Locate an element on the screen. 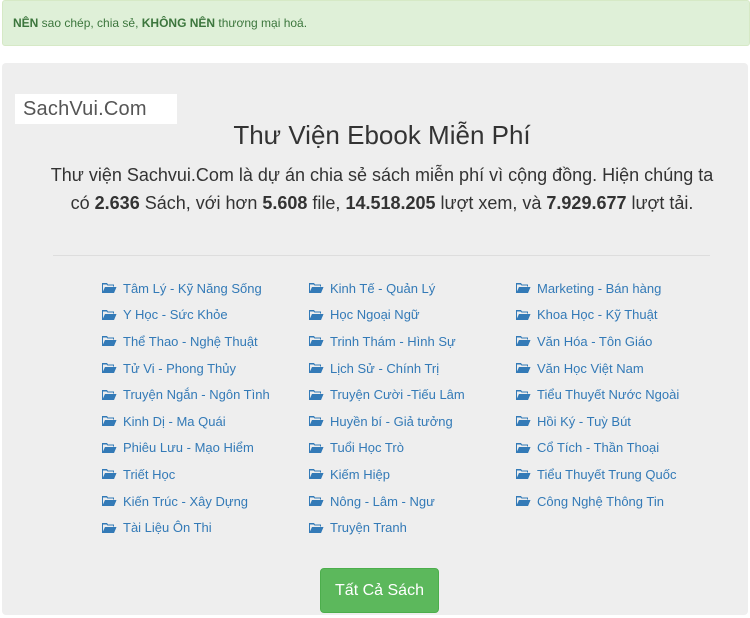  category-label: Truyện Cười -Tiếu Lâm is located at coordinates (397, 395).